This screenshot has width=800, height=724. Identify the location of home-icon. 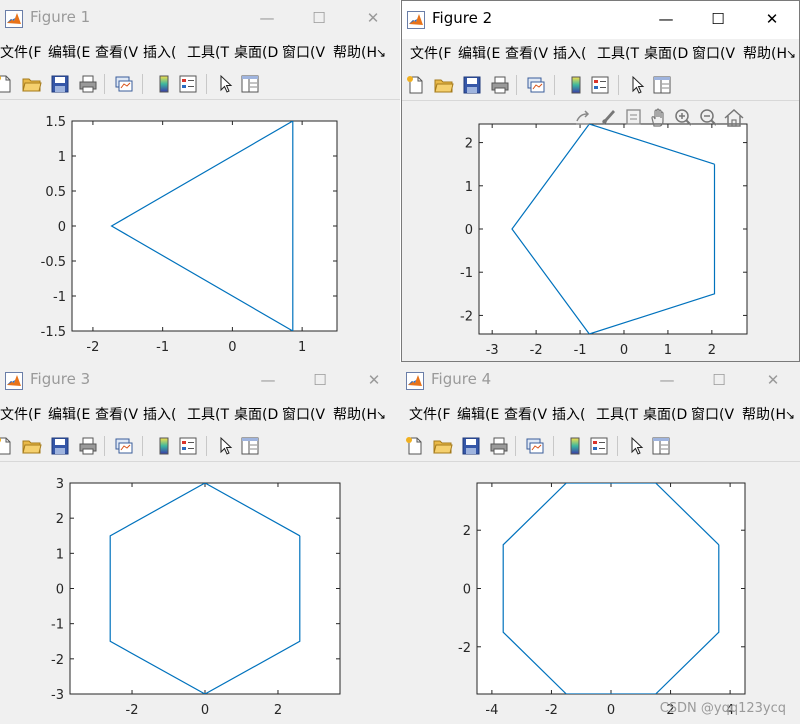
(734, 118).